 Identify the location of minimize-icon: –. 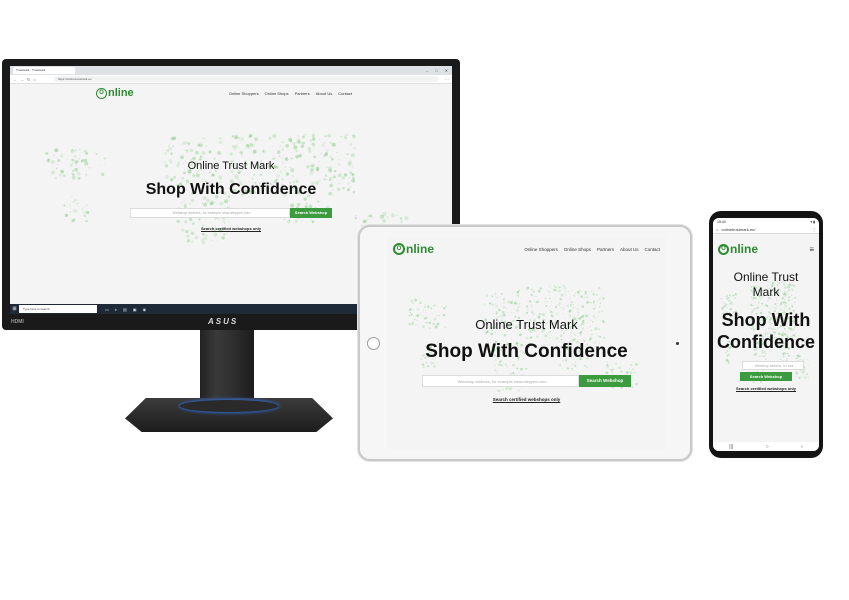
(427, 70).